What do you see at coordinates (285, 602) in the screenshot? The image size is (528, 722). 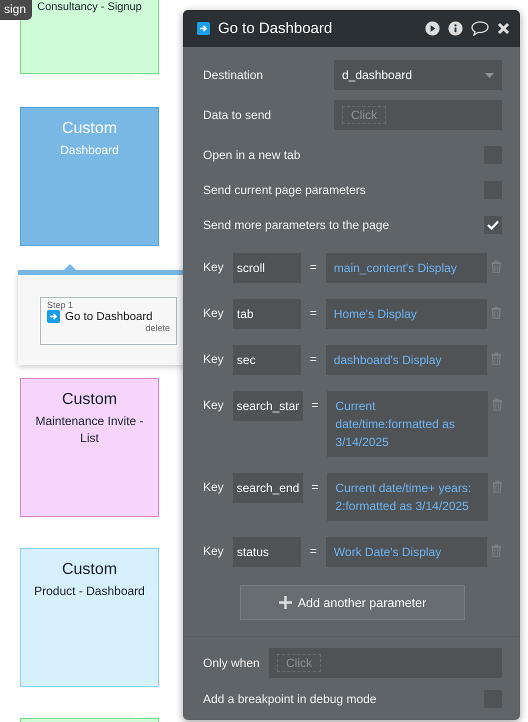 I see `plus-icon` at bounding box center [285, 602].